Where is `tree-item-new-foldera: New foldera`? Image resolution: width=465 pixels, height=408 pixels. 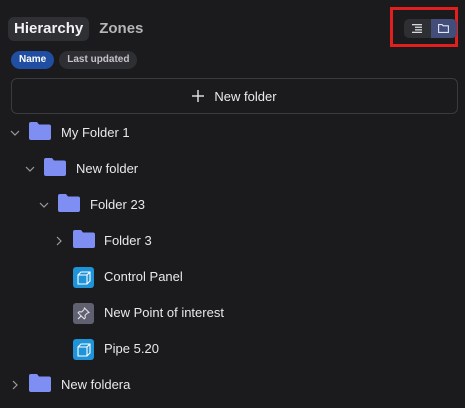
tree-item-new-foldera: New foldera is located at coordinates (232, 385).